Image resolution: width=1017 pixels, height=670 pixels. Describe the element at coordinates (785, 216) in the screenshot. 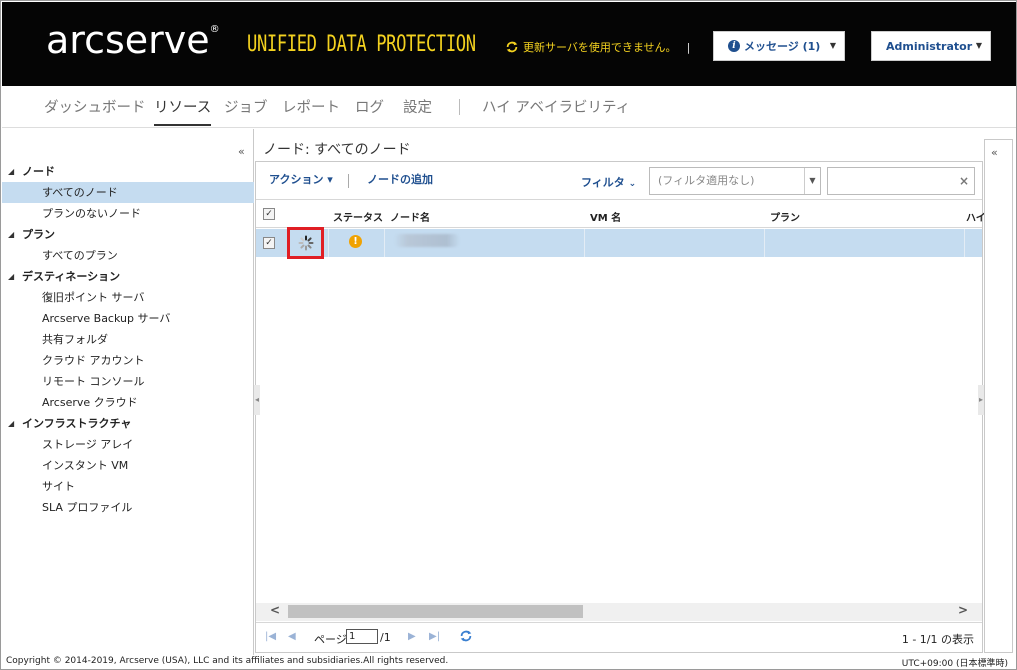

I see `column-plan: プラン` at that location.